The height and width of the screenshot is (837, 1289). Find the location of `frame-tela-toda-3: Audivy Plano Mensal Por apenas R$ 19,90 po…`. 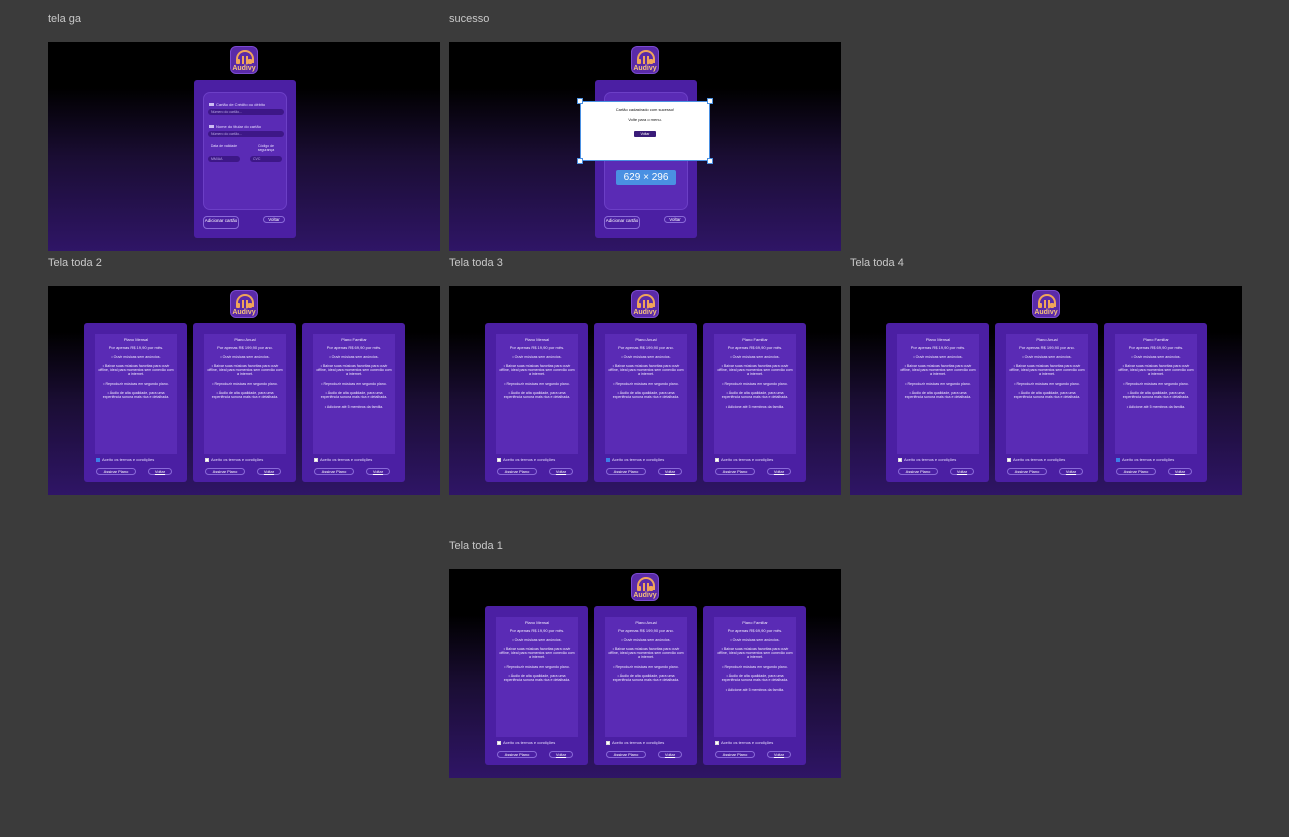

frame-tela-toda-3: Audivy Plano Mensal Por apenas R$ 19,90 po… is located at coordinates (645, 390).